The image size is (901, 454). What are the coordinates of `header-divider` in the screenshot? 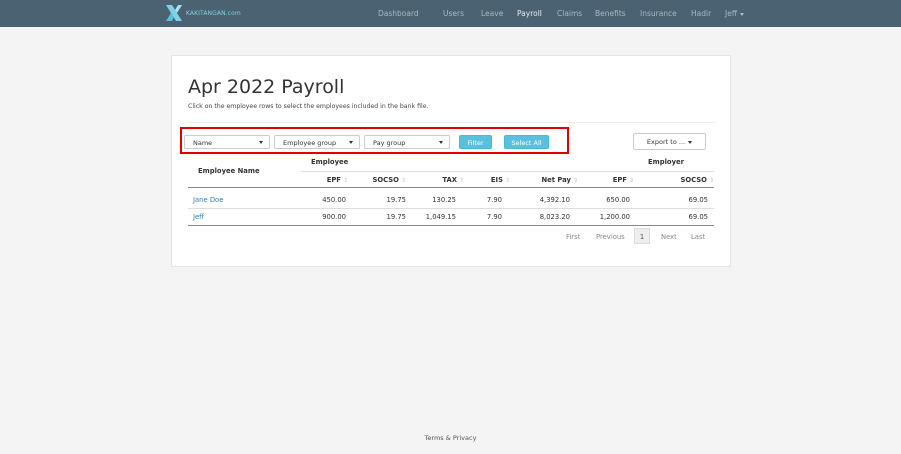 It's located at (507, 171).